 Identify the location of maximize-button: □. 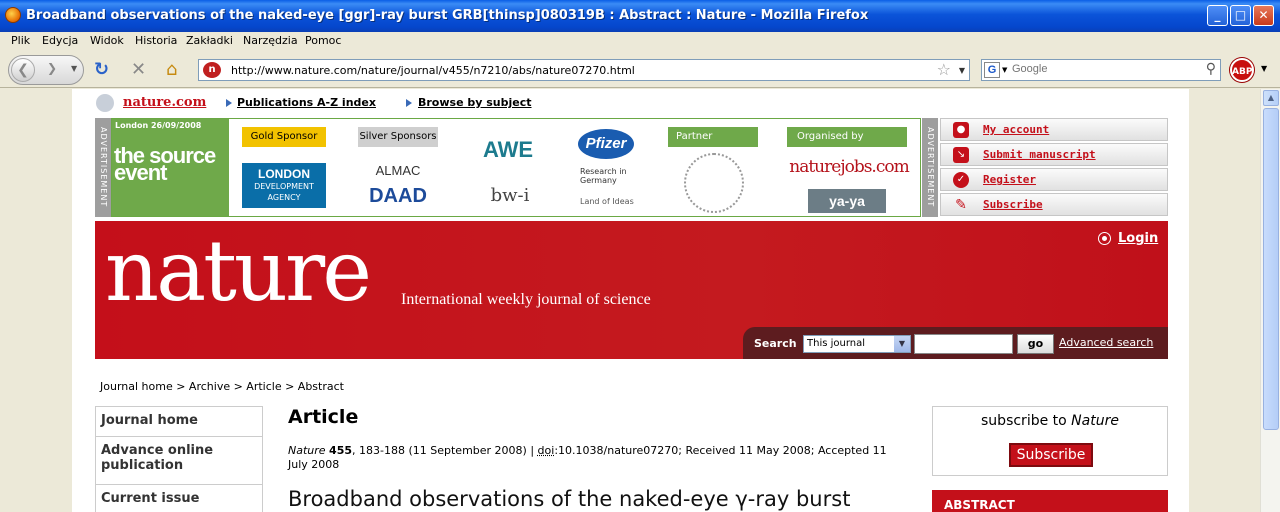
(1240, 15).